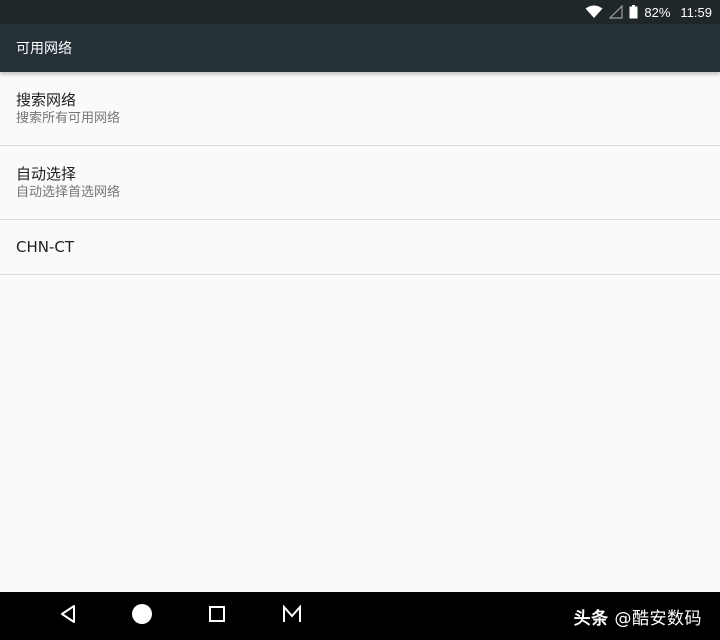 The width and height of the screenshot is (720, 640). I want to click on list-item-summary: 自动选择首选网络, so click(68, 192).